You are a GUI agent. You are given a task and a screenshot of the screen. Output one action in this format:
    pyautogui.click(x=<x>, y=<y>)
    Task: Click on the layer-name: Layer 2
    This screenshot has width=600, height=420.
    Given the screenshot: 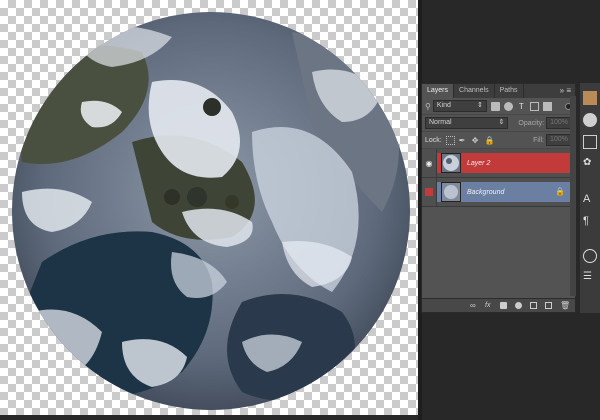 What is the action you would take?
    pyautogui.click(x=478, y=163)
    